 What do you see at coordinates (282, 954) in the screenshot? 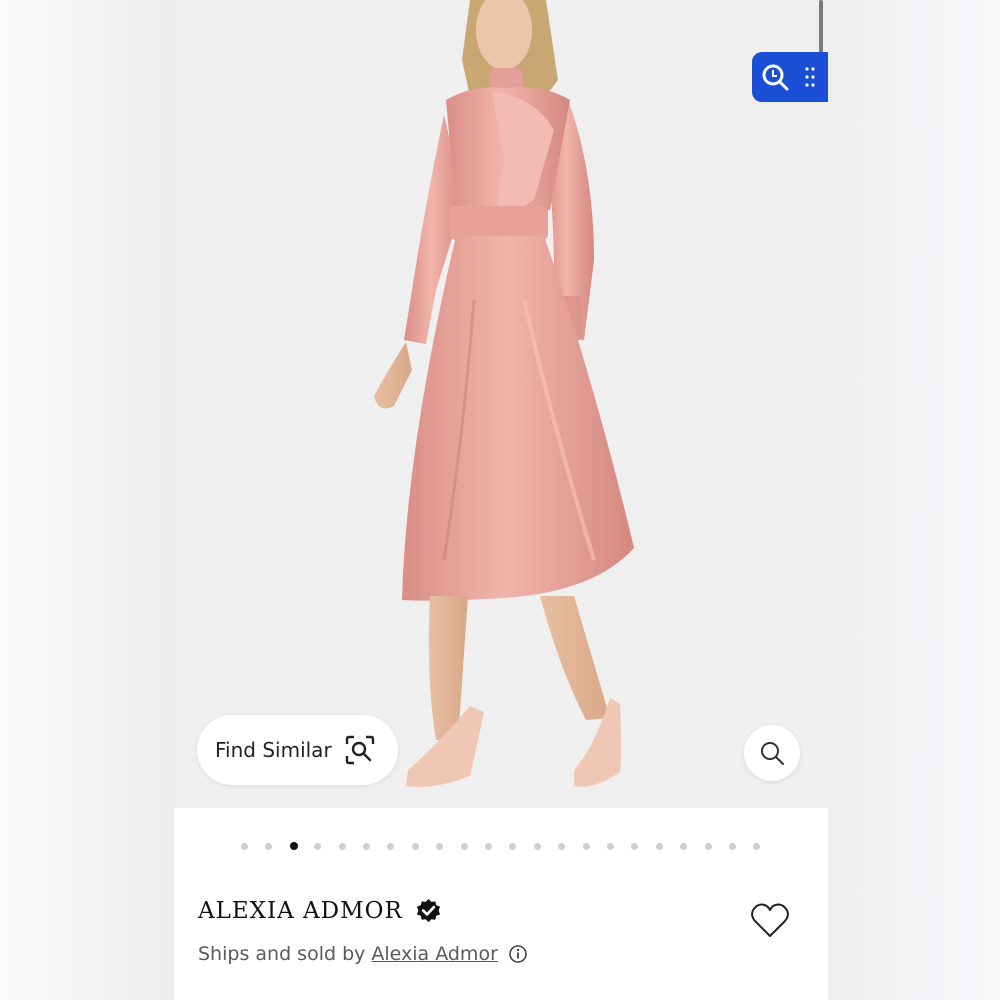
I see `ships-sold-text: Ships and sold by` at bounding box center [282, 954].